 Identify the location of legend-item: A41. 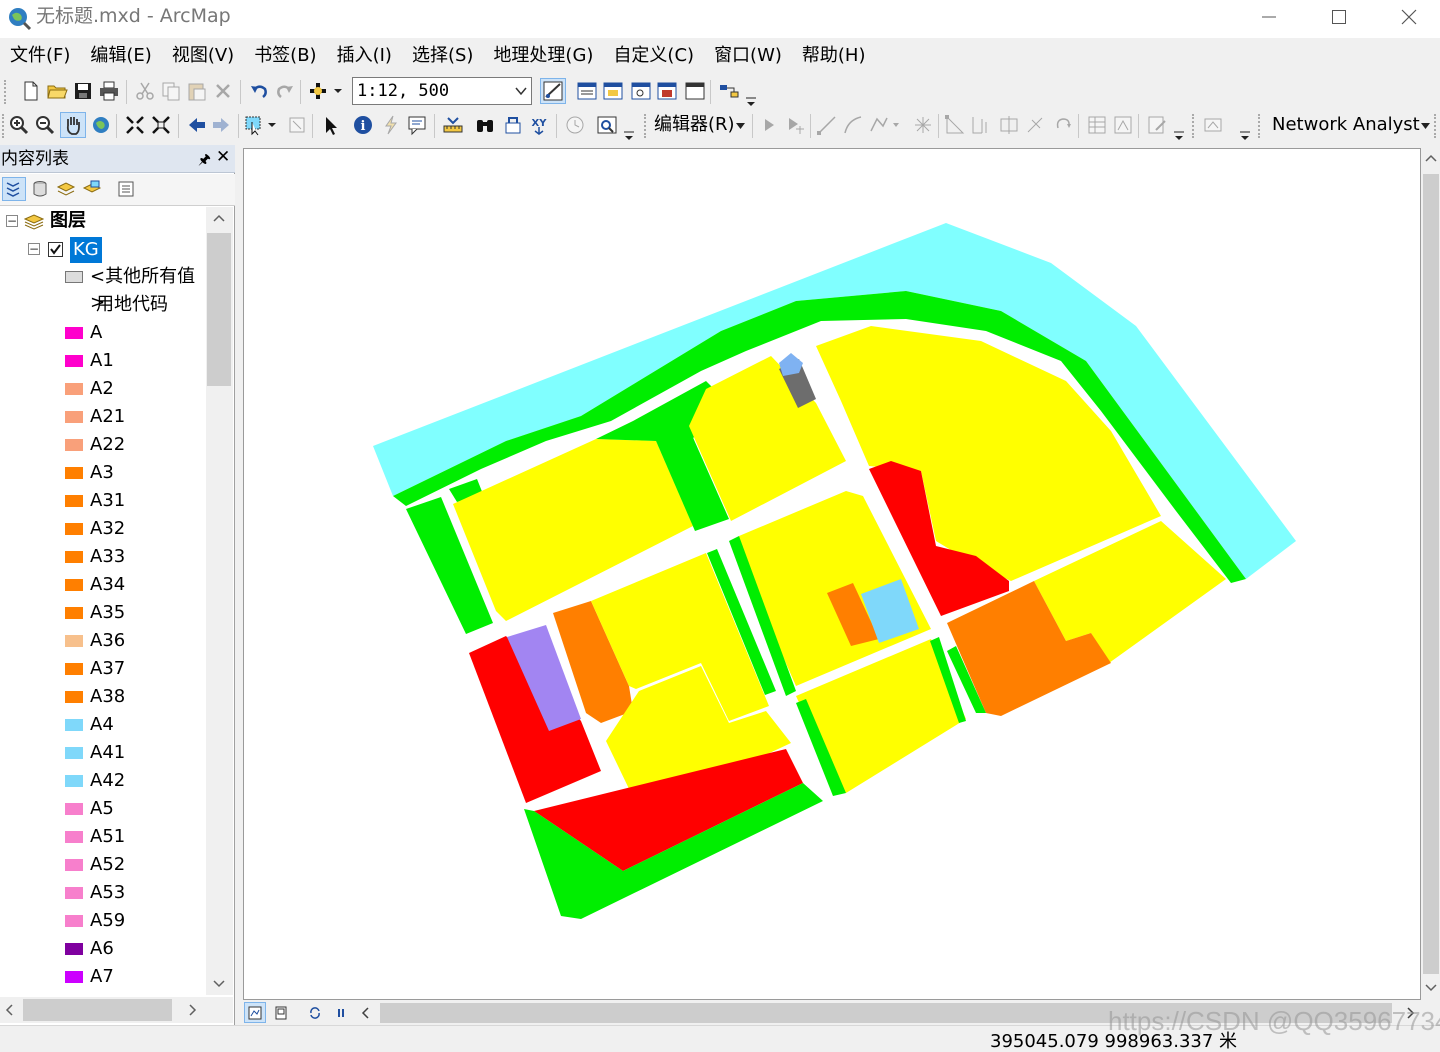
(103, 753).